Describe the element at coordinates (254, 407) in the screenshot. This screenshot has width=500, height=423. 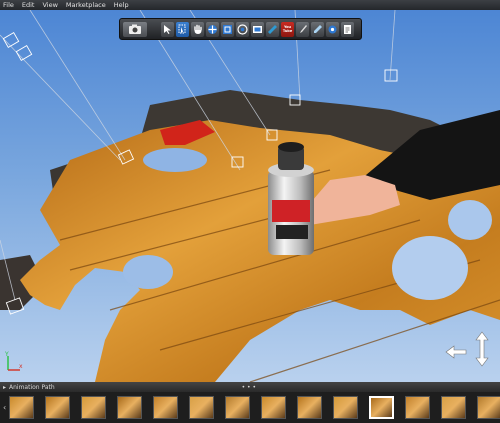
I see `thumbnail-list` at that location.